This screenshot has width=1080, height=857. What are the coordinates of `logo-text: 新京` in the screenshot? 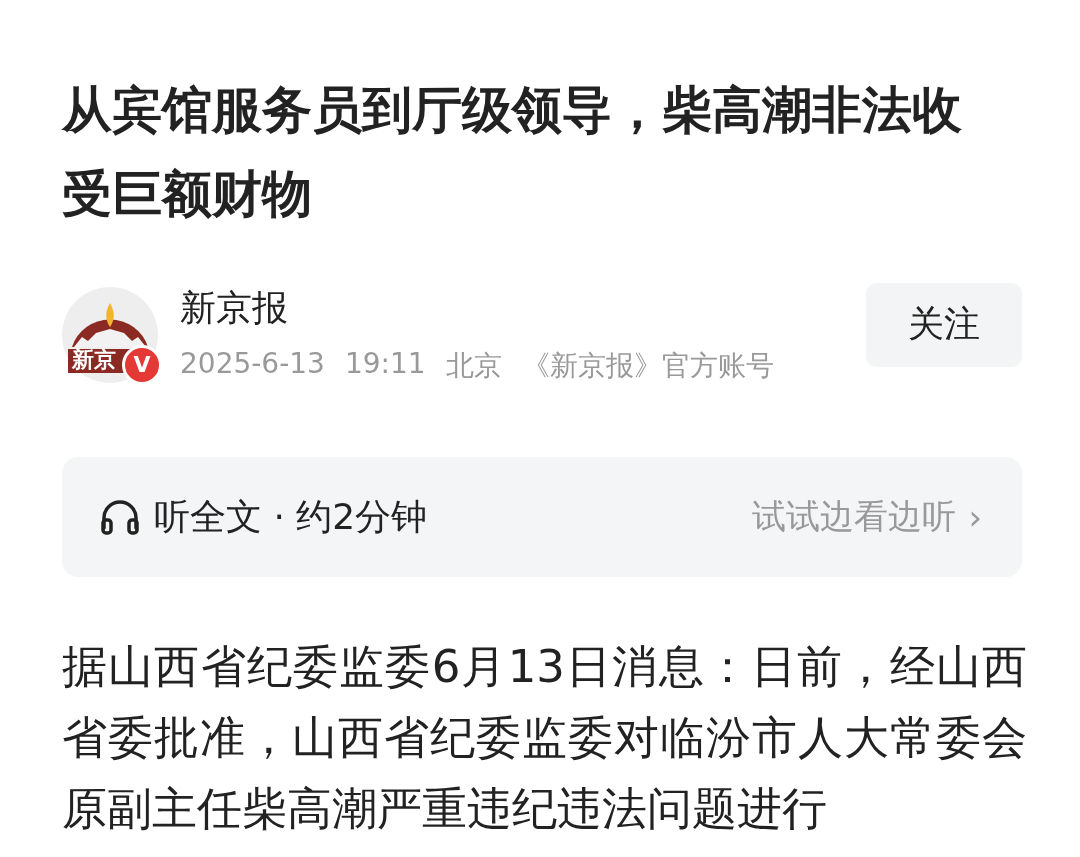 It's located at (94, 359).